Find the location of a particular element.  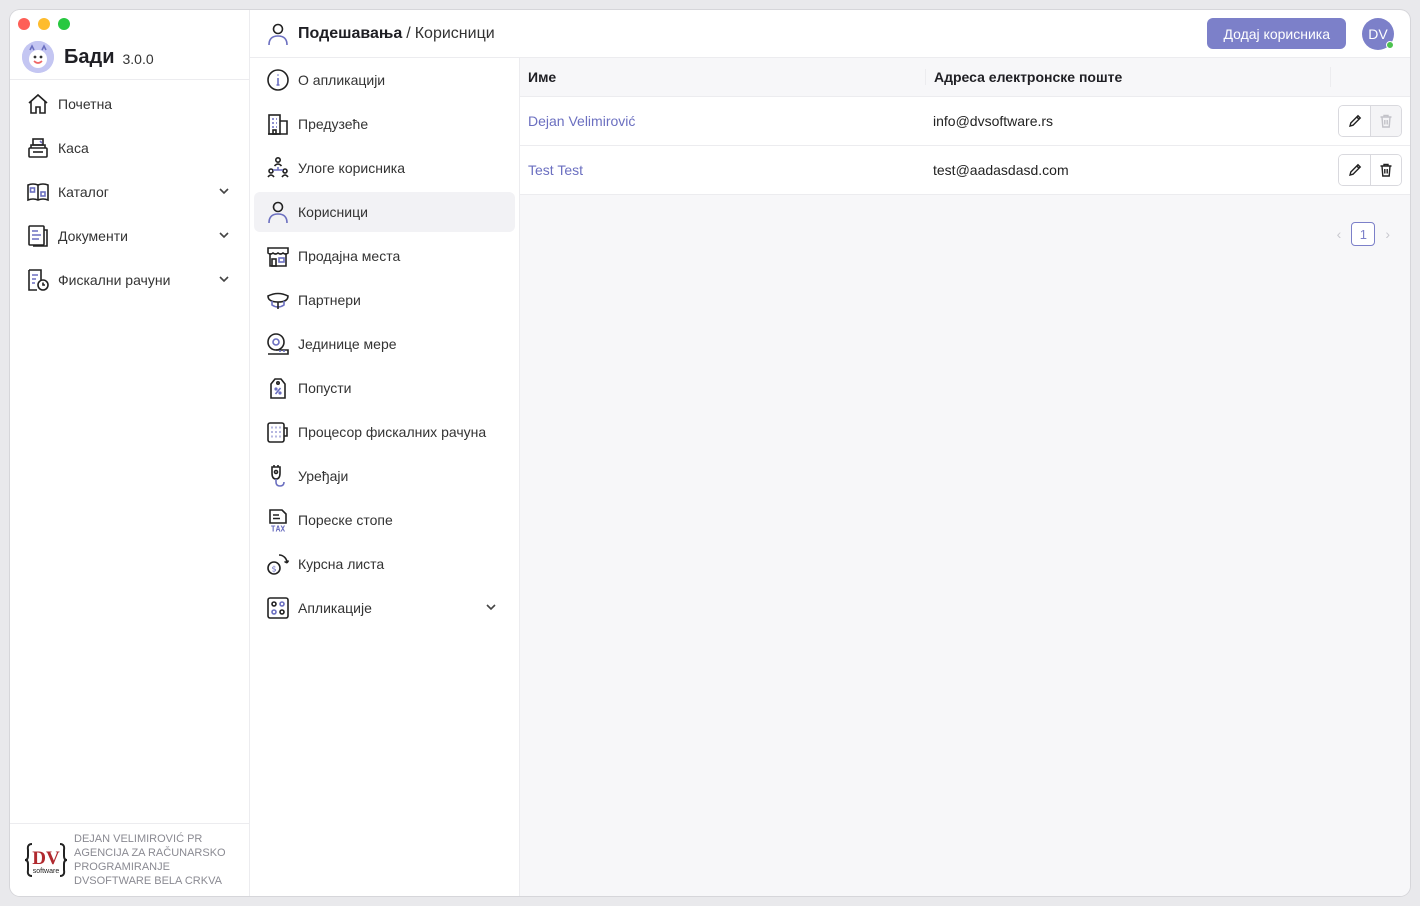

row-actions is located at coordinates (1370, 170).